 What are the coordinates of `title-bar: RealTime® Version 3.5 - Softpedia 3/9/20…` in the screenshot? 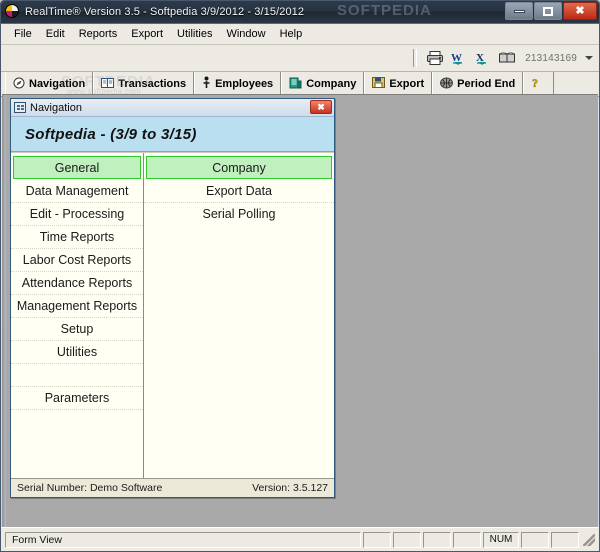 It's located at (300, 12).